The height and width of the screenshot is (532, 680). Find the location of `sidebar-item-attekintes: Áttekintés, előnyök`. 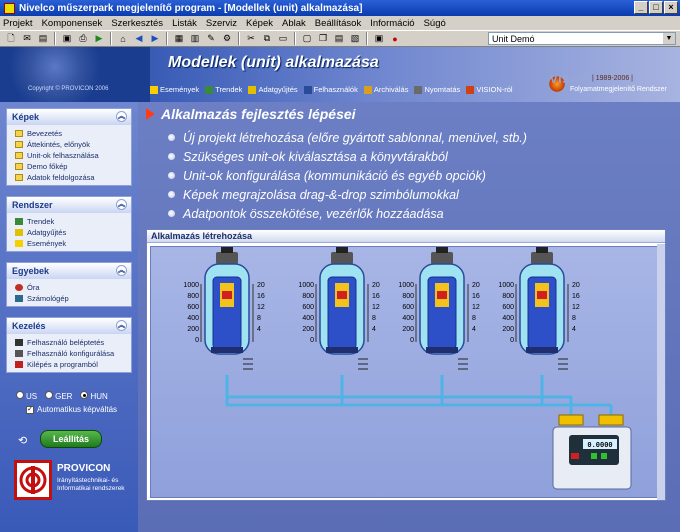

sidebar-item-attekintes: Áttekintés, előnyök is located at coordinates (73, 144).